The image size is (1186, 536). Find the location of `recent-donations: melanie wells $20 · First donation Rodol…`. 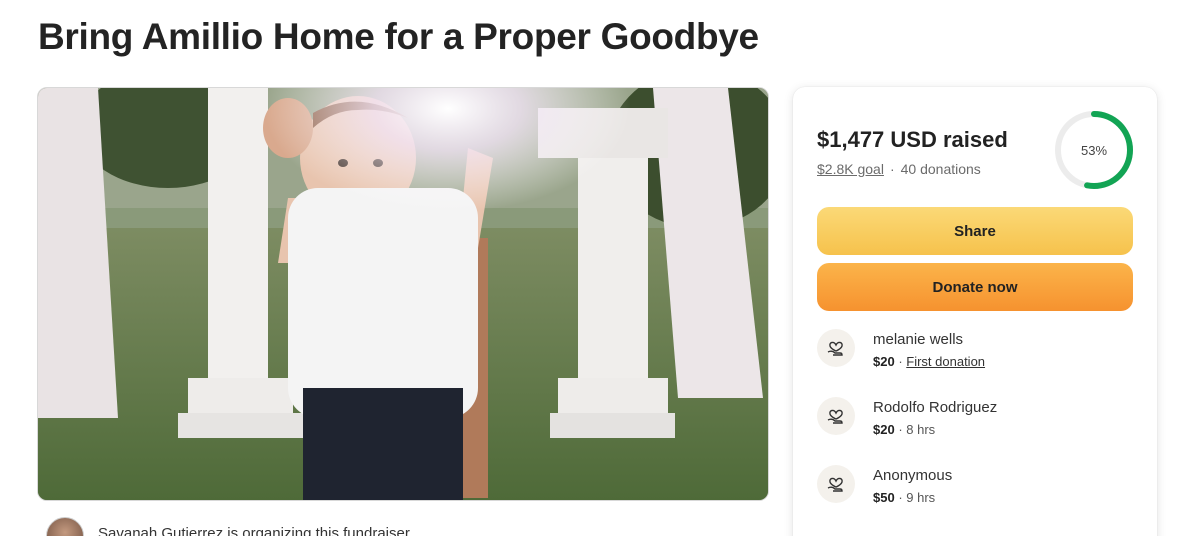

recent-donations: melanie wells $20 · First donation Rodol… is located at coordinates (977, 427).